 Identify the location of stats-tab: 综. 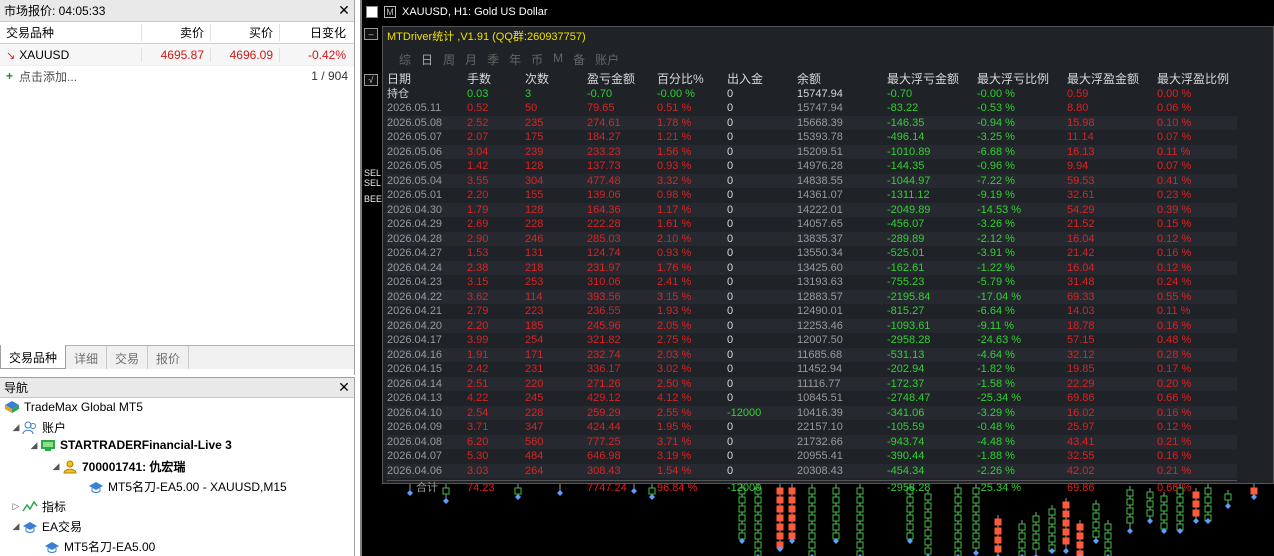
(405, 60).